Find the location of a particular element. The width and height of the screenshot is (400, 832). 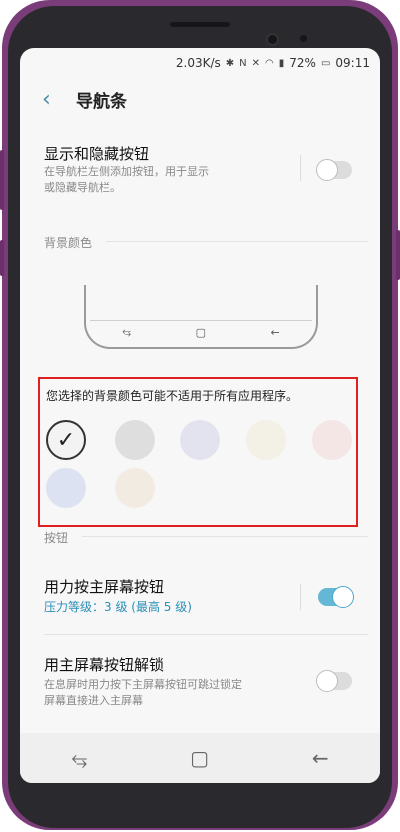

front-camera is located at coordinates (272, 39).